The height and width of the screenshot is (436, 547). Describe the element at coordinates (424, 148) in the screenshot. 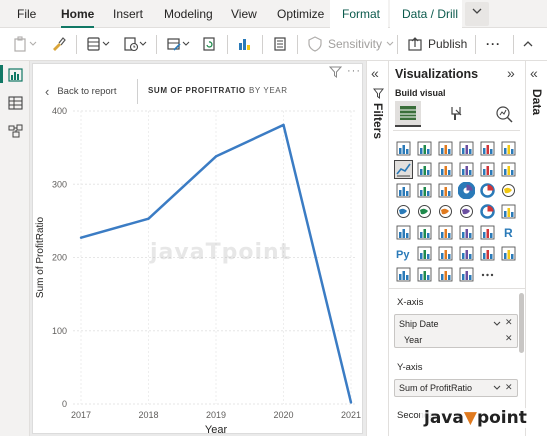

I see `stacked-column-chart-icon` at that location.